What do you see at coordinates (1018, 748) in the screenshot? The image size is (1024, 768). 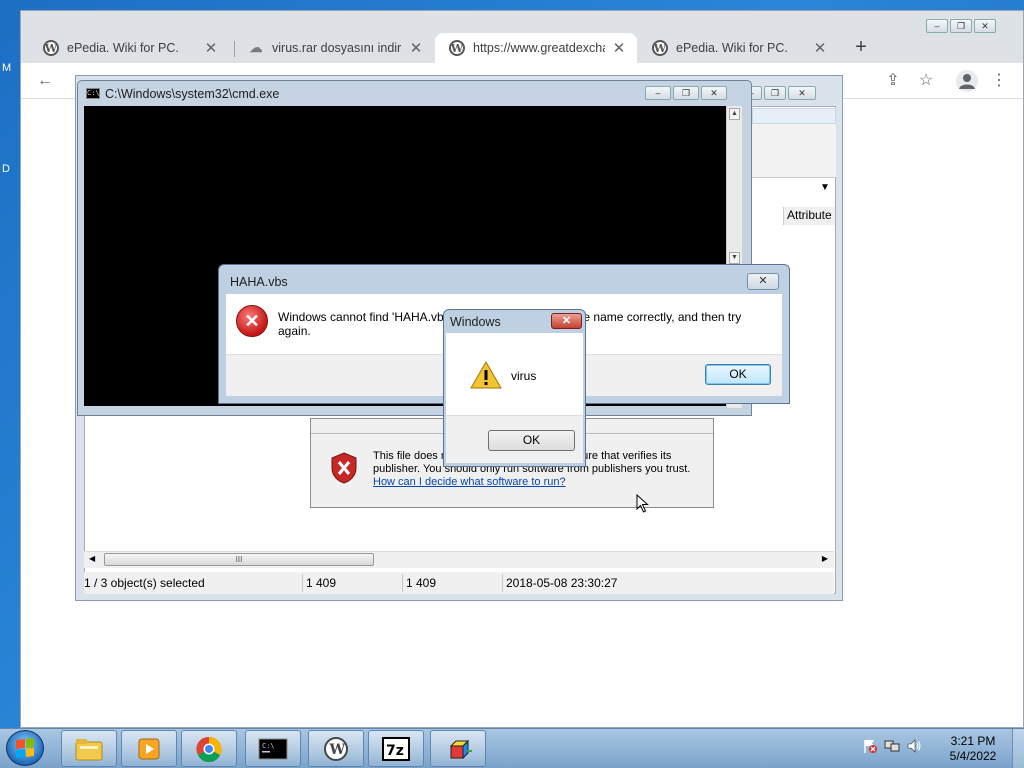 I see `show-desktop-button` at bounding box center [1018, 748].